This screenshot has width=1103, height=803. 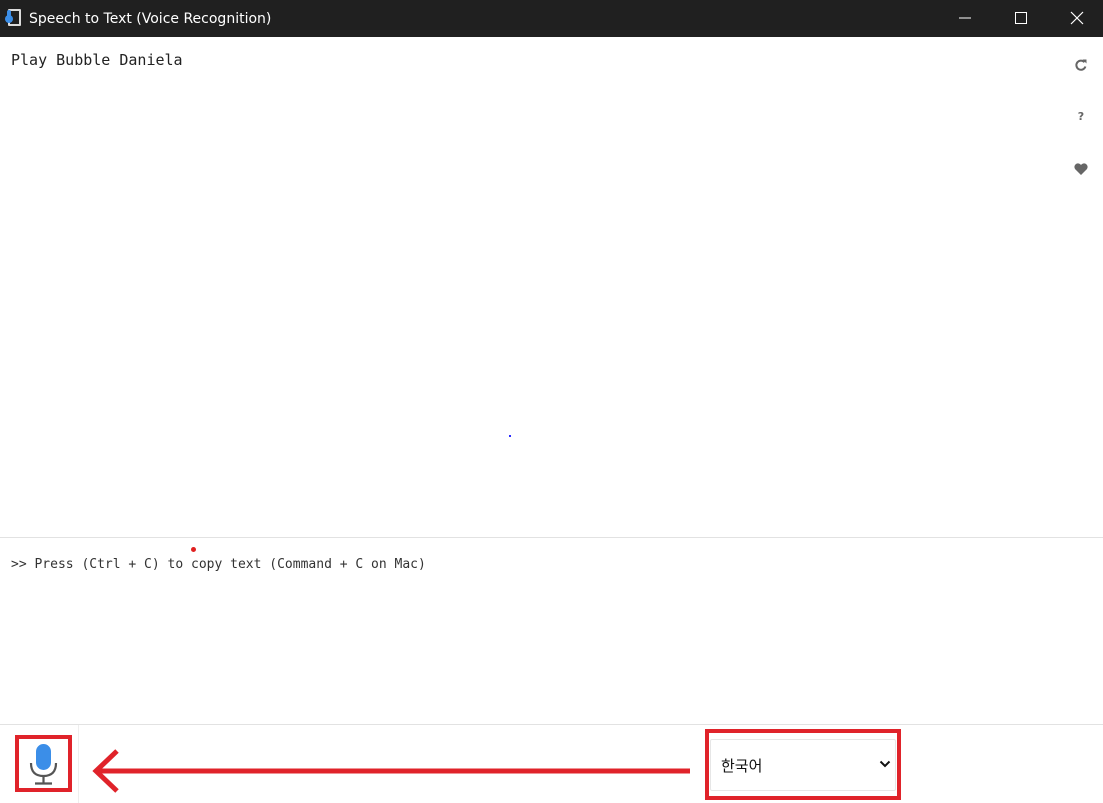 What do you see at coordinates (803, 765) in the screenshot?
I see `language-select: 한국어` at bounding box center [803, 765].